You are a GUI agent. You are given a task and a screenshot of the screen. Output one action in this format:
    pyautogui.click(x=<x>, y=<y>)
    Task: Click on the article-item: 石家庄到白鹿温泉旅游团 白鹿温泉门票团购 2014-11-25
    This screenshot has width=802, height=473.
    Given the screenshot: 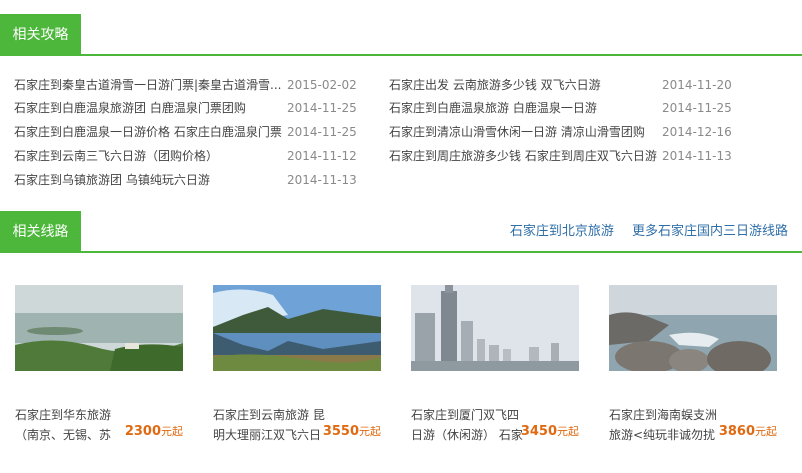 What is the action you would take?
    pyautogui.click(x=194, y=108)
    